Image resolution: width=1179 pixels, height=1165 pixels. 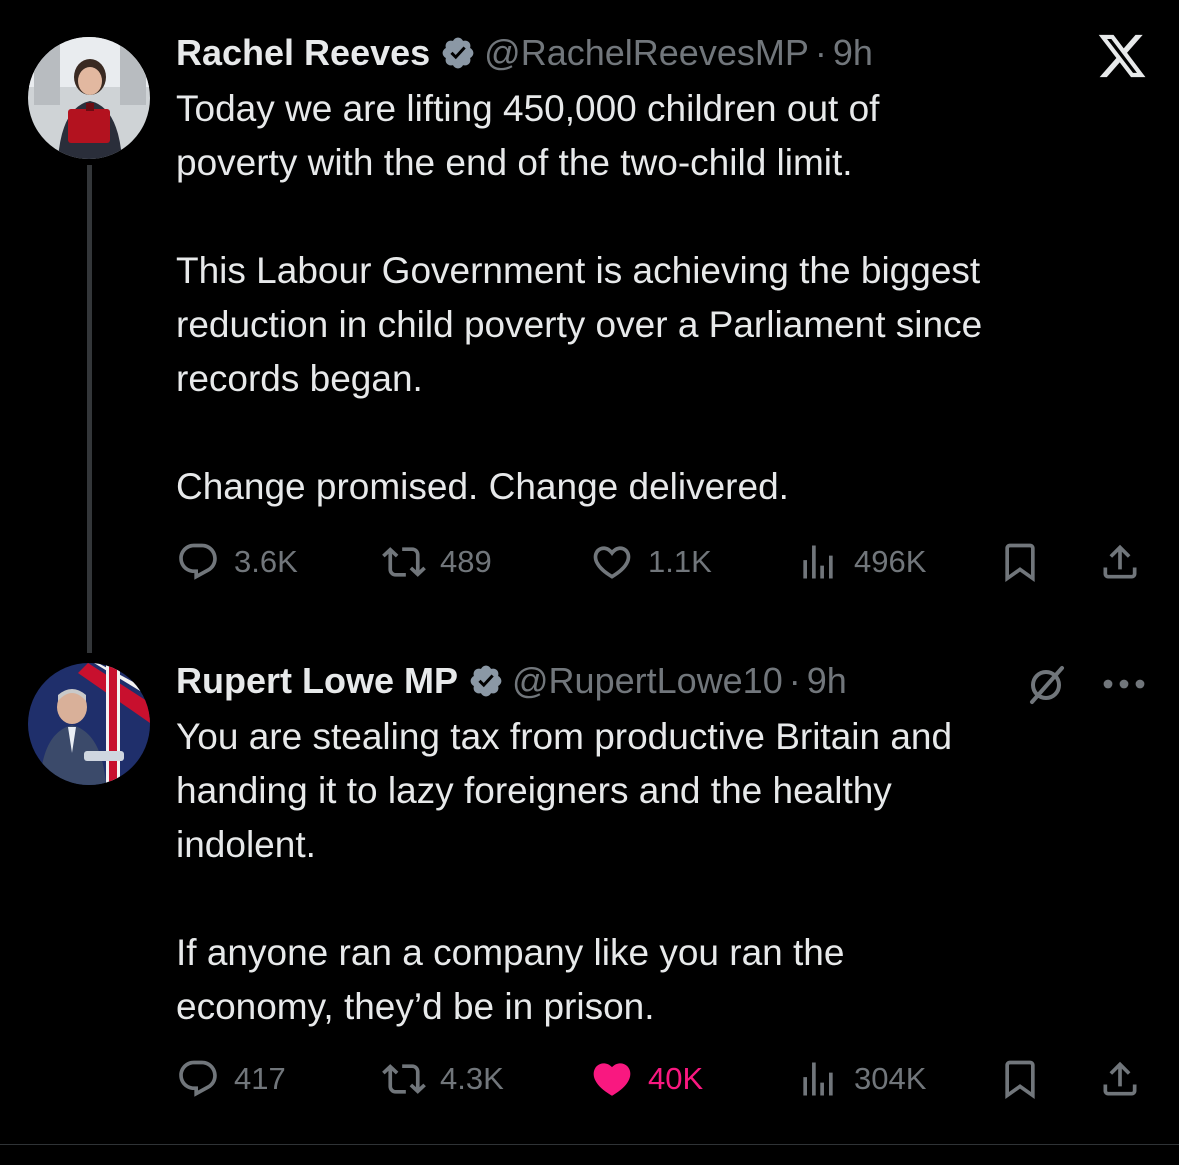 What do you see at coordinates (466, 561) in the screenshot?
I see `repost-count: 489` at bounding box center [466, 561].